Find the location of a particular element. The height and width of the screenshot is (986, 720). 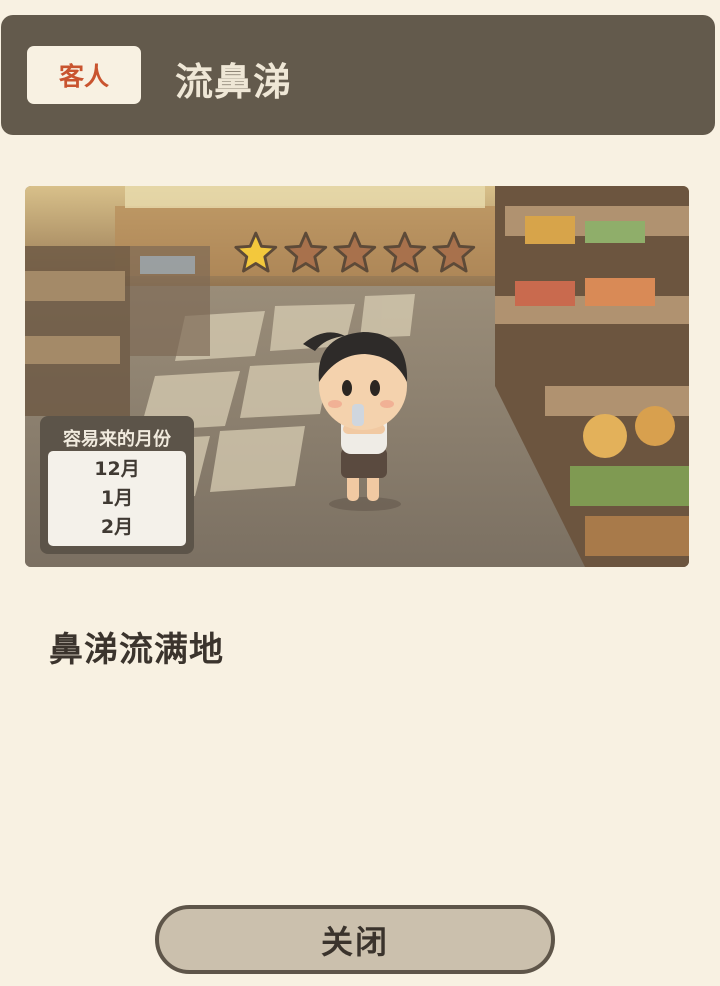

month-item: 12月 is located at coordinates (117, 469).